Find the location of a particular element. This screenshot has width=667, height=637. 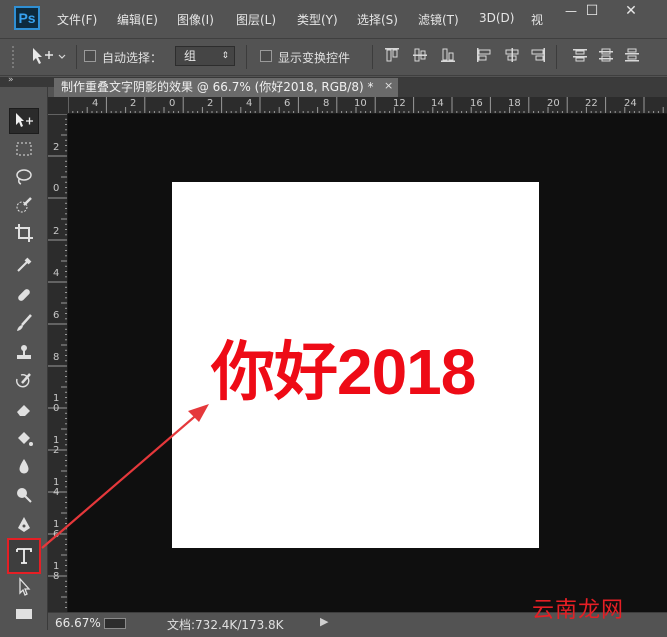

menu-edit: 编辑(E) is located at coordinates (137, 19).